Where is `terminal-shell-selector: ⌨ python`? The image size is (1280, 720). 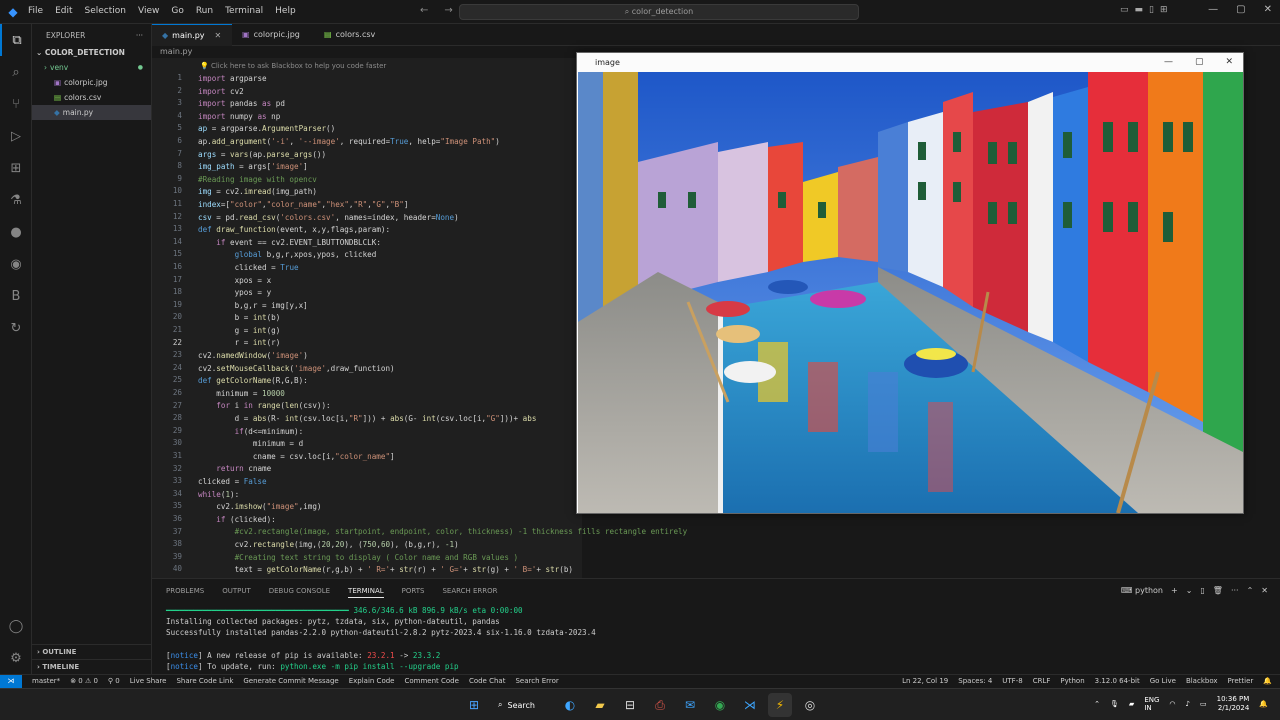
terminal-shell-selector: ⌨ python is located at coordinates (1142, 590).